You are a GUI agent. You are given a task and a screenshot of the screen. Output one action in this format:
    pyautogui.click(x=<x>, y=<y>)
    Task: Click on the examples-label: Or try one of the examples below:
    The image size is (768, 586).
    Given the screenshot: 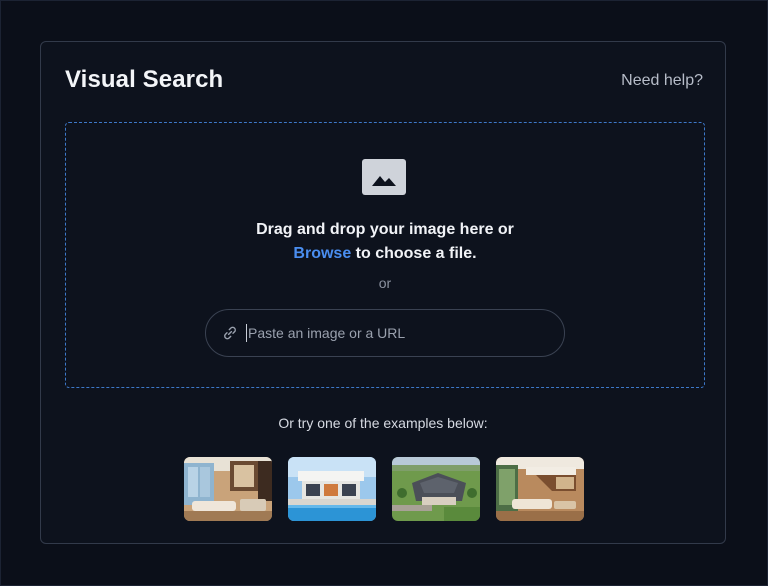 What is the action you would take?
    pyautogui.click(x=383, y=423)
    